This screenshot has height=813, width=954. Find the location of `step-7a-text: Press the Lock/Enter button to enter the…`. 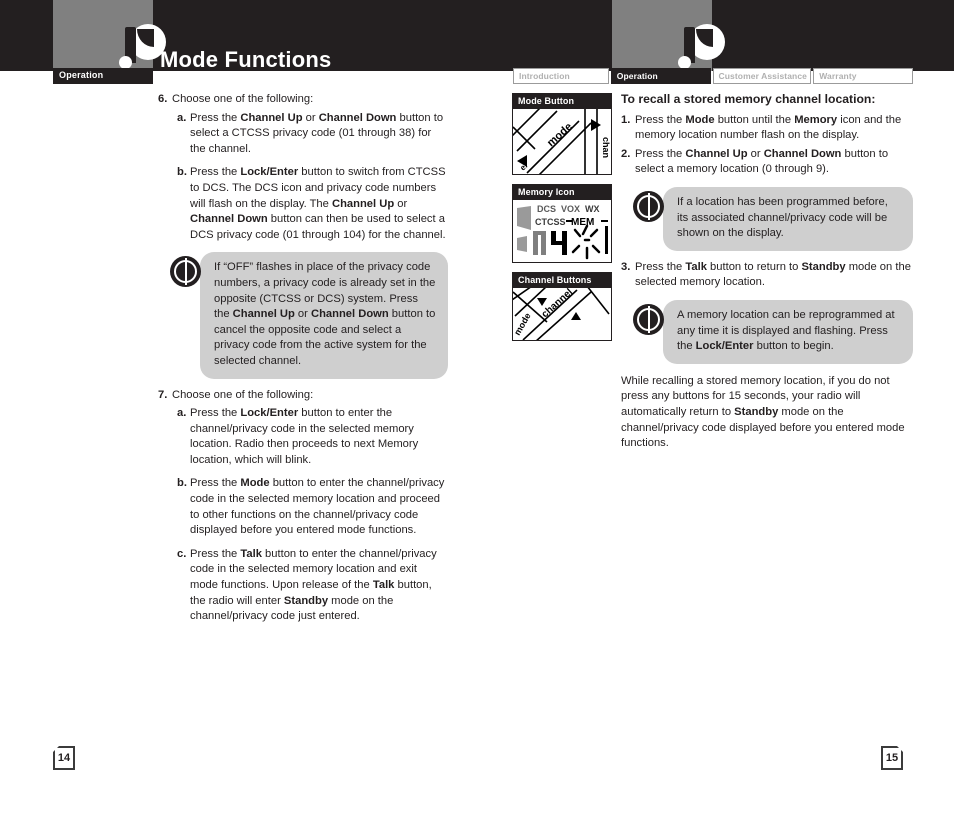

step-7a-text: Press the Lock/Enter button to enter the… is located at coordinates (304, 436).